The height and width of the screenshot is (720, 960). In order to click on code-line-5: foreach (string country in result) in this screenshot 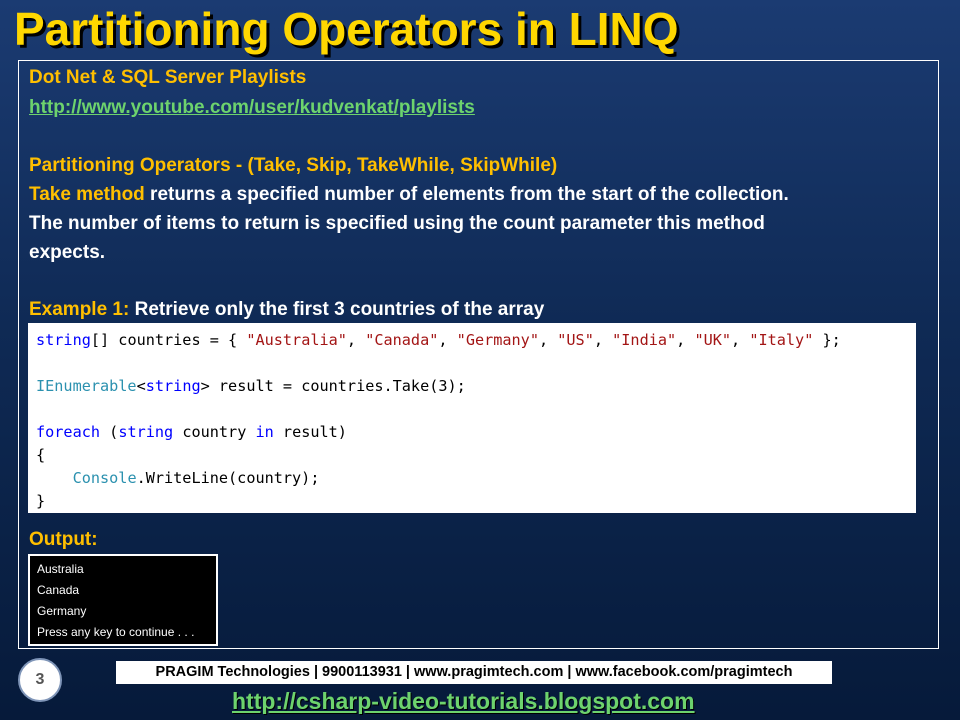, I will do `click(472, 432)`.